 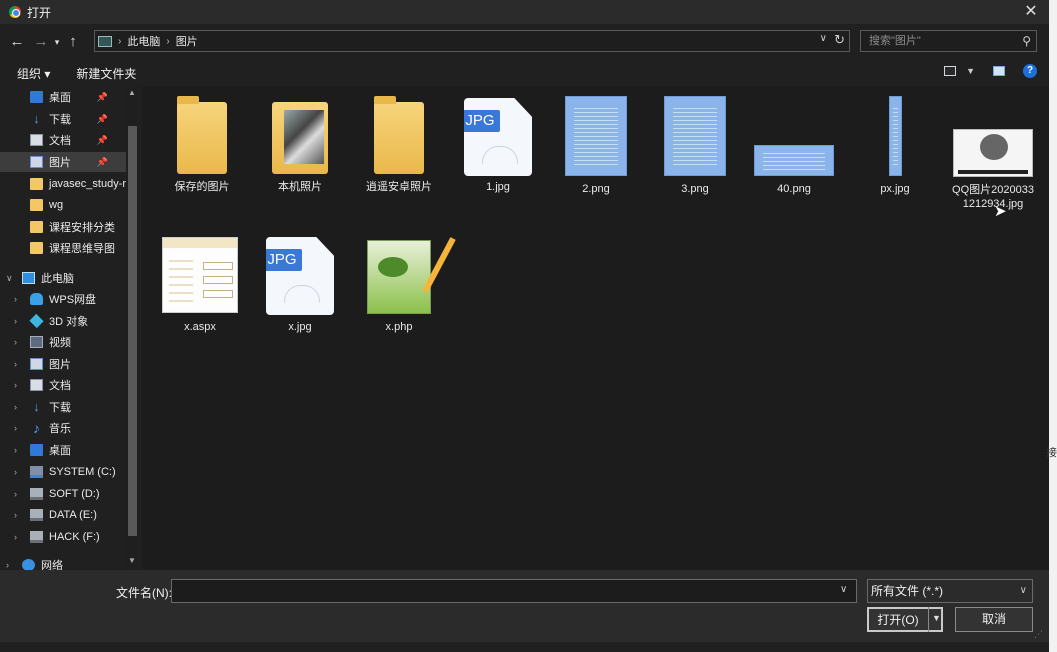 What do you see at coordinates (63, 472) in the screenshot?
I see `sidebar-item-drive-c: › SYSTEM (C:)` at bounding box center [63, 472].